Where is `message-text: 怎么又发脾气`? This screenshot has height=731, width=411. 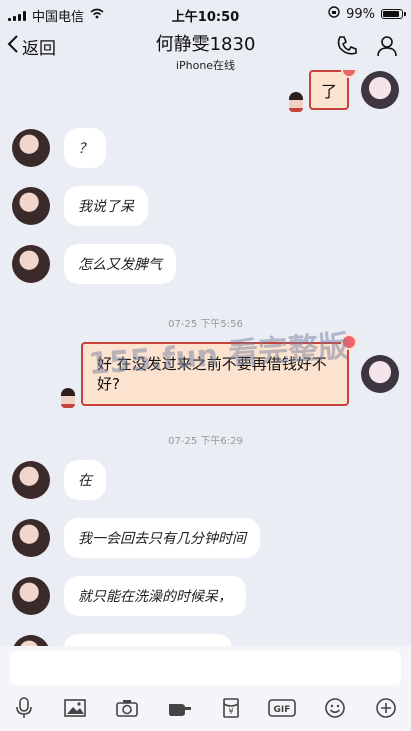
message-text: 怎么又发脾气 is located at coordinates (120, 265).